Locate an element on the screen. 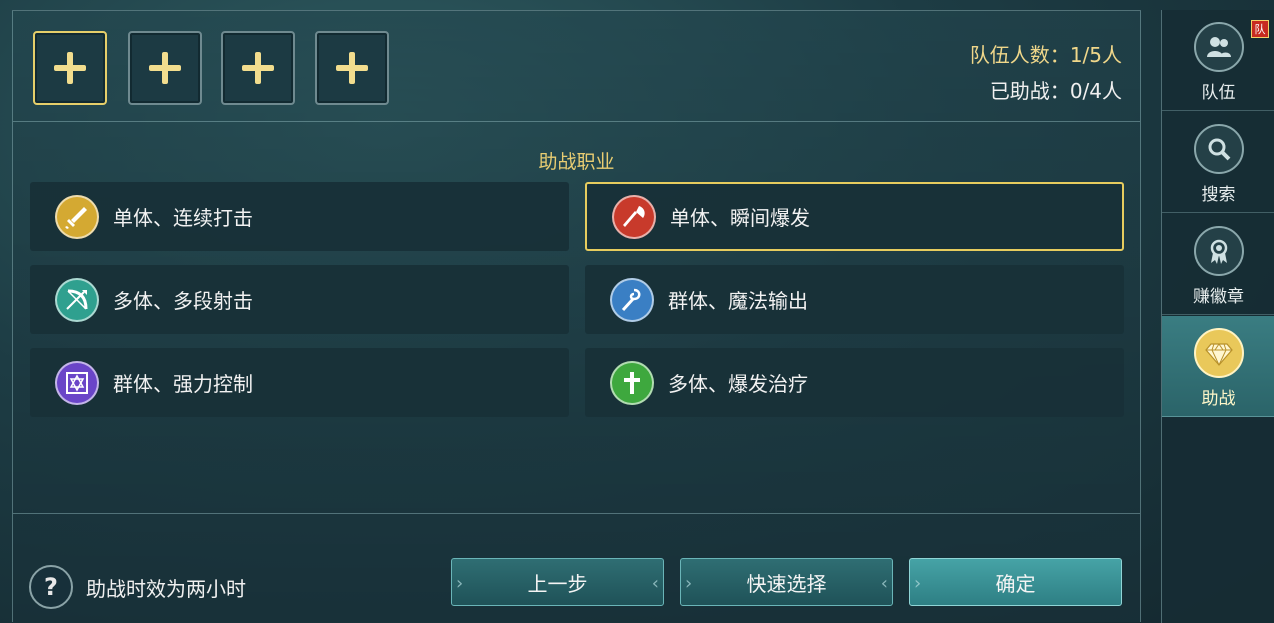 This screenshot has width=1274, height=623. tab-label: 队伍 is located at coordinates (1218, 93).